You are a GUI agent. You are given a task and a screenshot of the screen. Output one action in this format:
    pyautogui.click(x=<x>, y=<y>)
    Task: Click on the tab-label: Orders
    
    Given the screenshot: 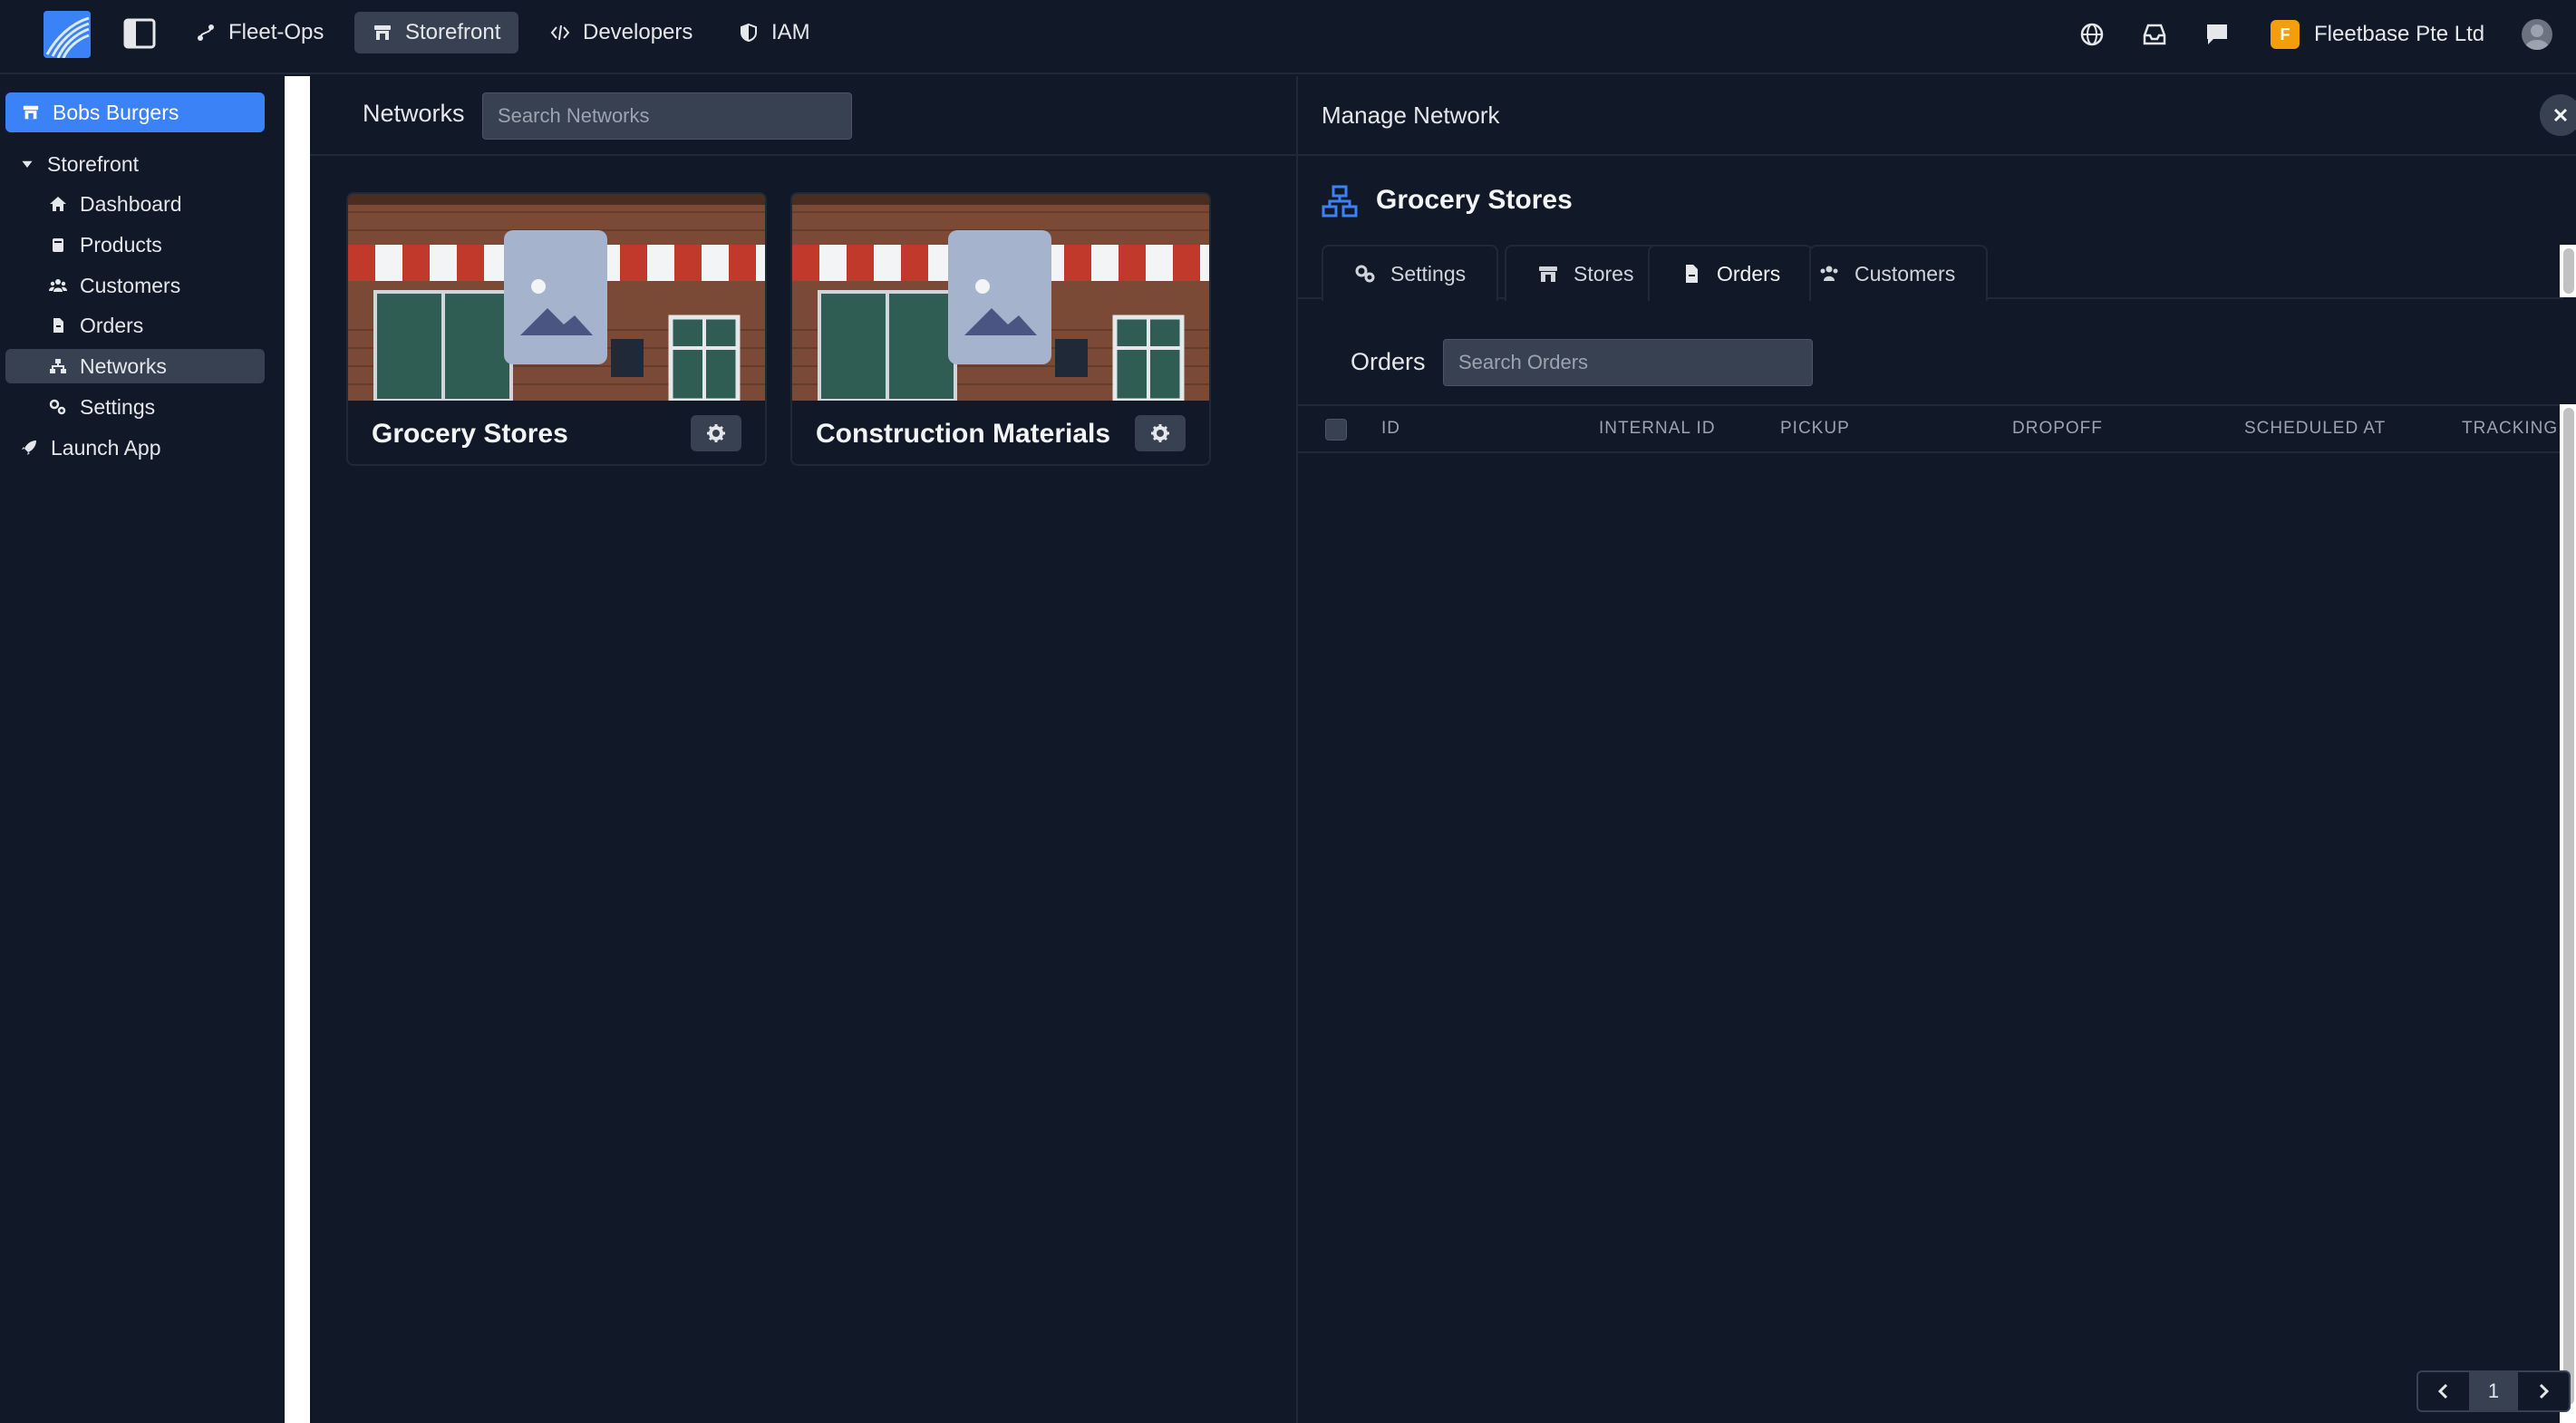 What is the action you would take?
    pyautogui.click(x=1749, y=273)
    